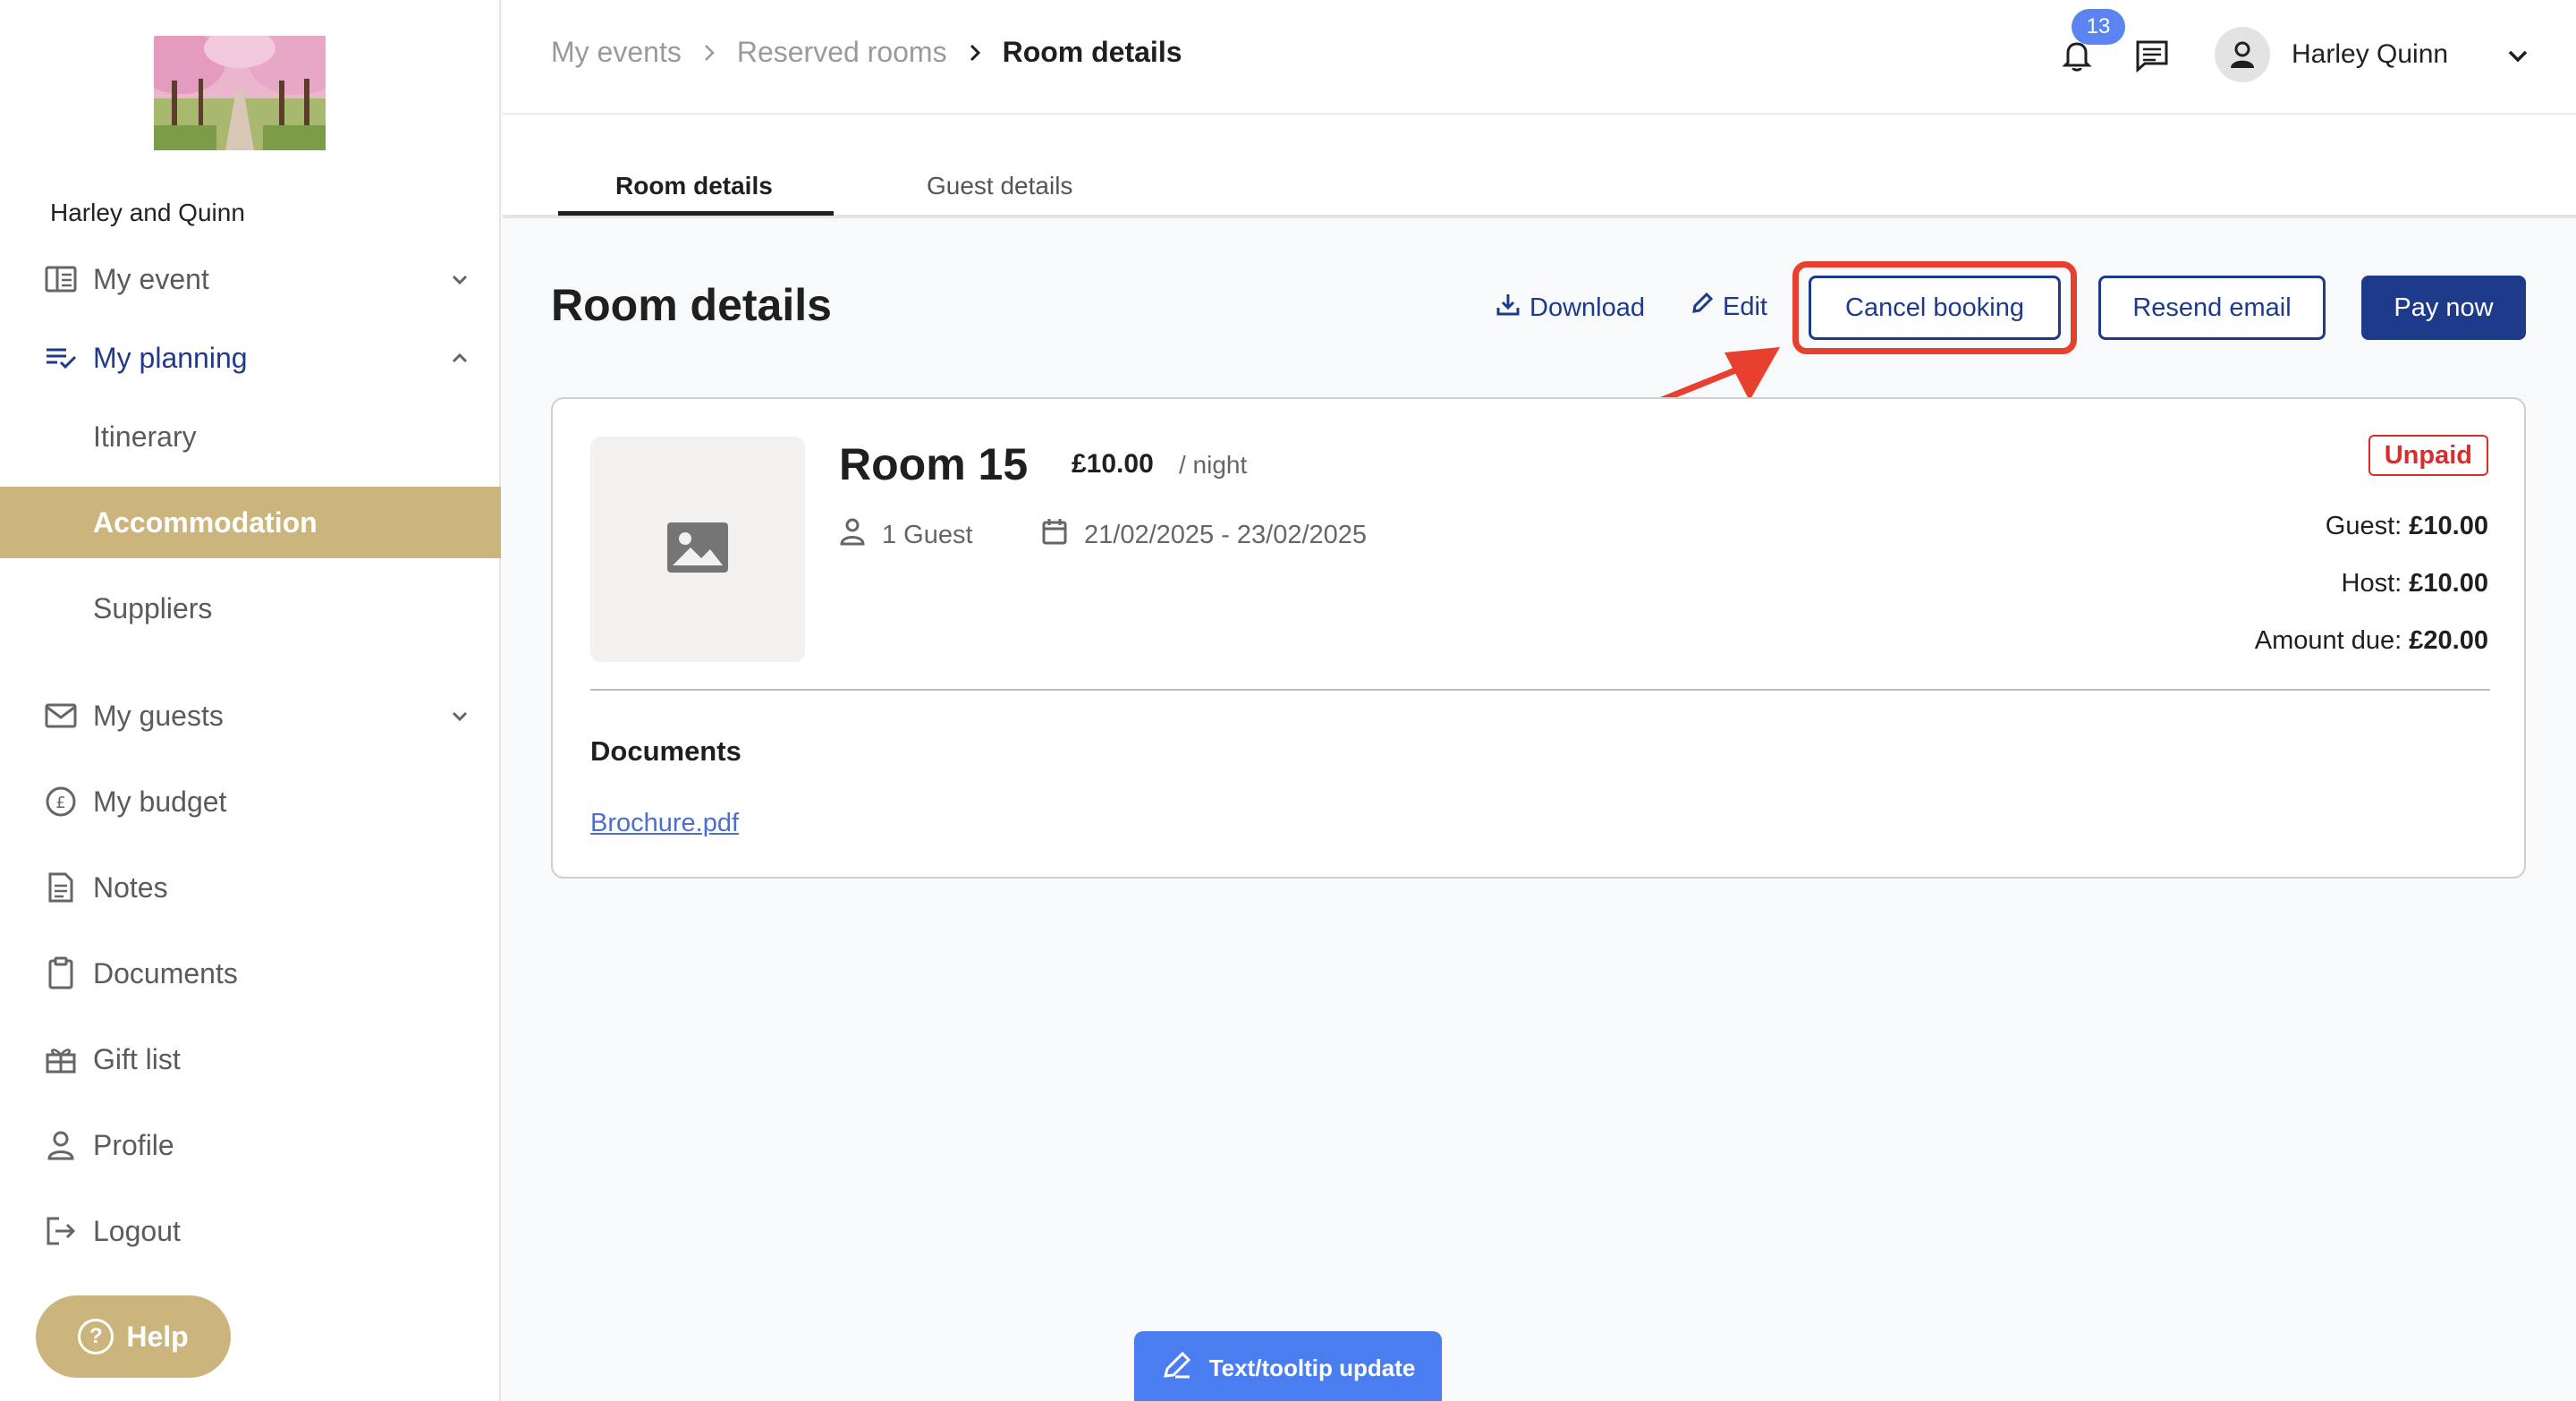 The height and width of the screenshot is (1401, 2576). I want to click on gift-icon, so click(61, 1059).